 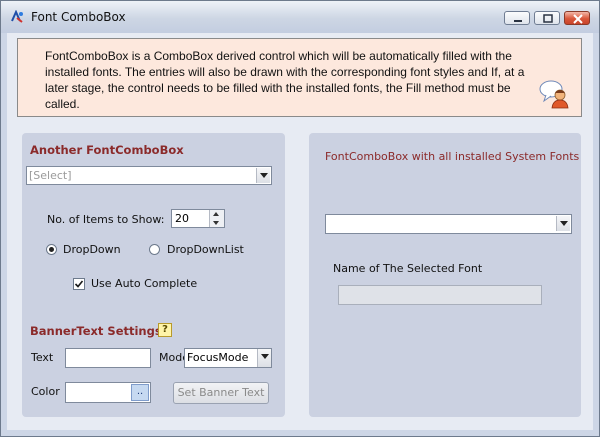 What do you see at coordinates (205, 249) in the screenshot?
I see `dropdownlist-radio-label: DropDownList` at bounding box center [205, 249].